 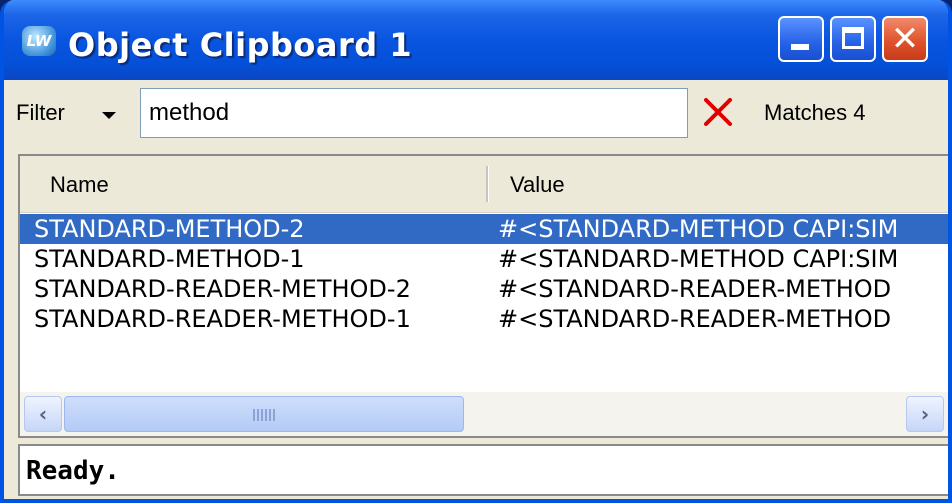 I want to click on maximize-button, so click(x=853, y=39).